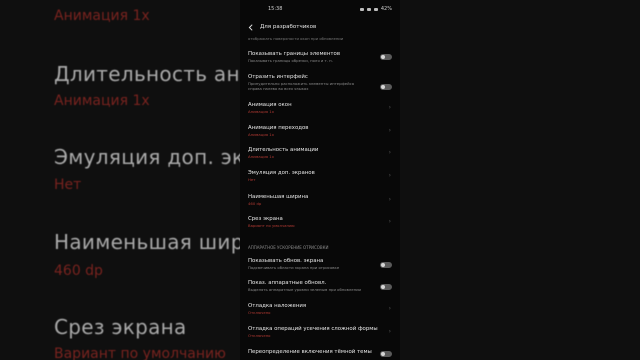 The image size is (640, 360). I want to click on status-time: 15:38, so click(275, 9).